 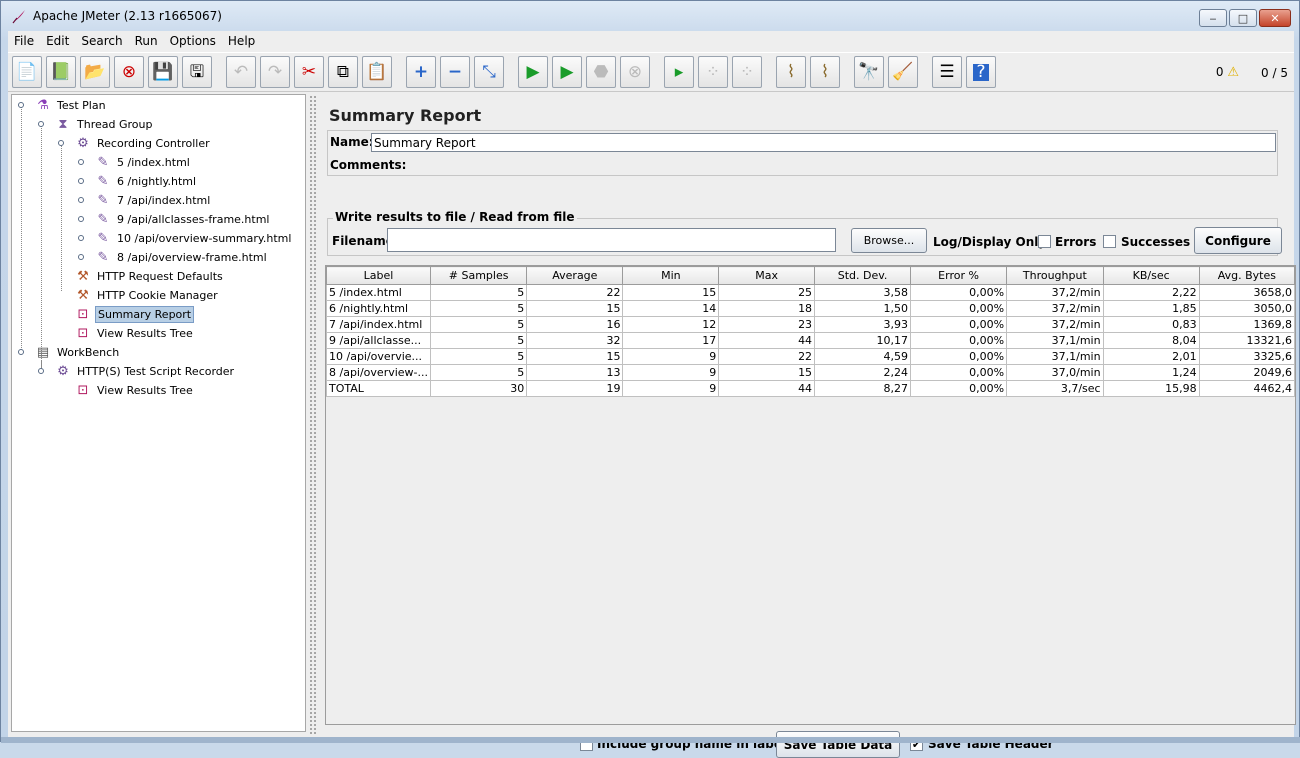 What do you see at coordinates (183, 219) in the screenshot?
I see `tree-node-sampler: ✎ 9 /api/allclasses-frame.html` at bounding box center [183, 219].